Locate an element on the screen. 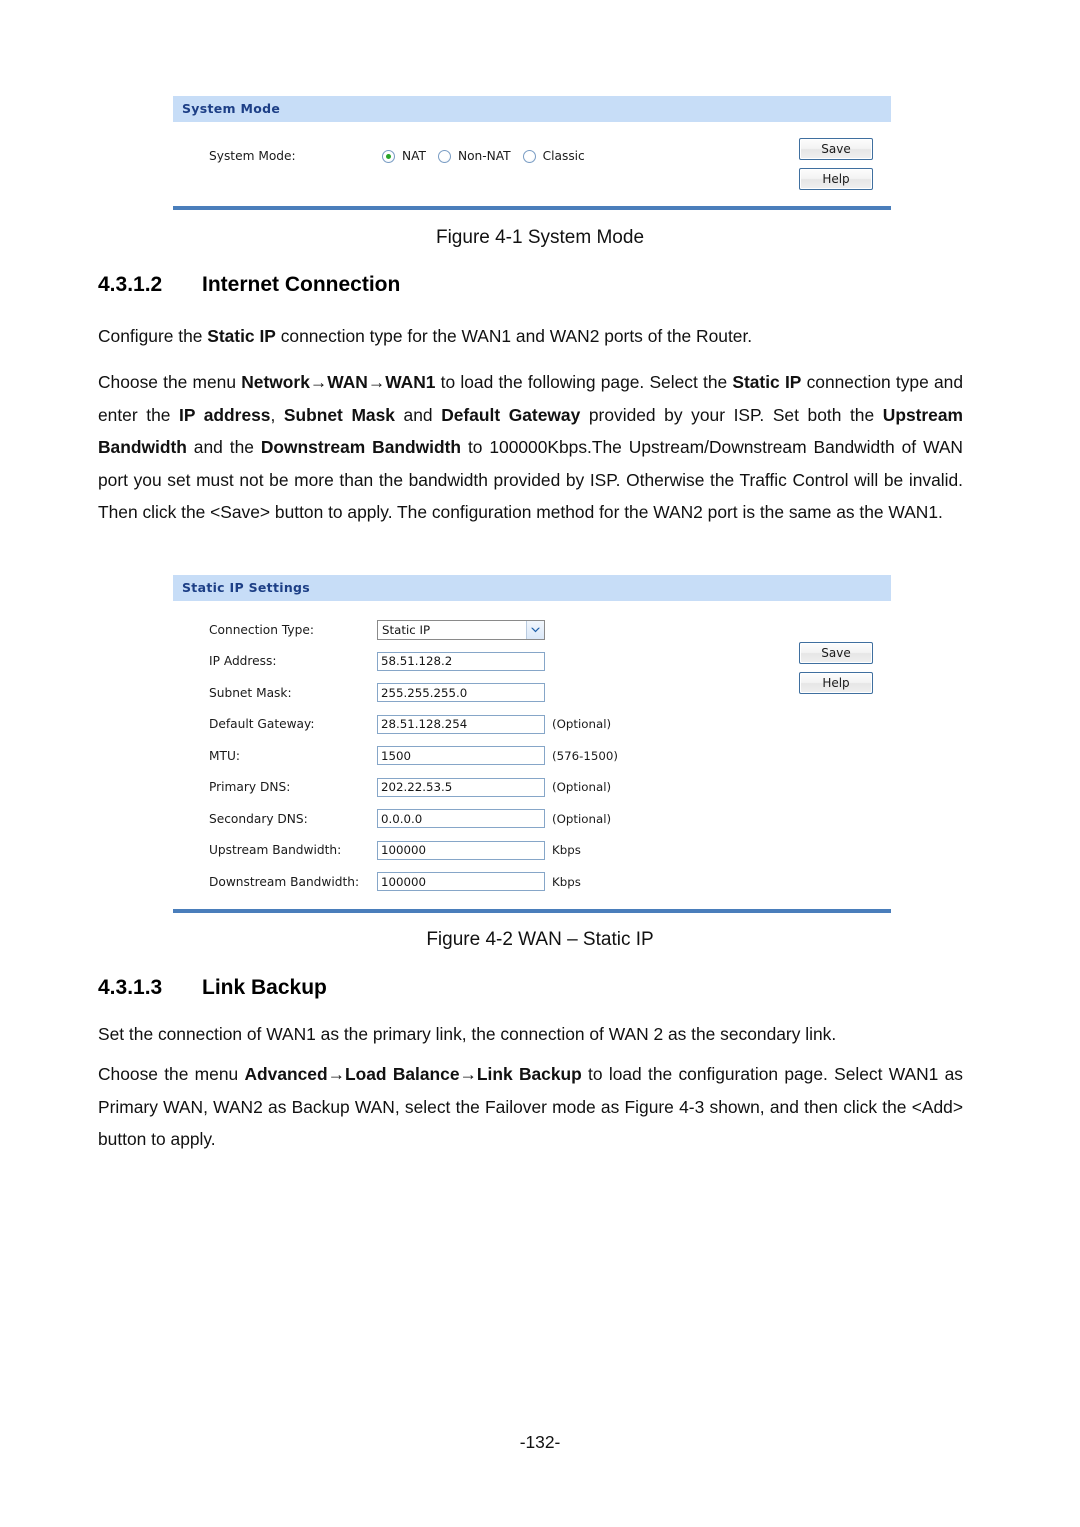 The width and height of the screenshot is (1080, 1527). label-upstream-bandwidth: Upstream Bandwidth: is located at coordinates (275, 850).